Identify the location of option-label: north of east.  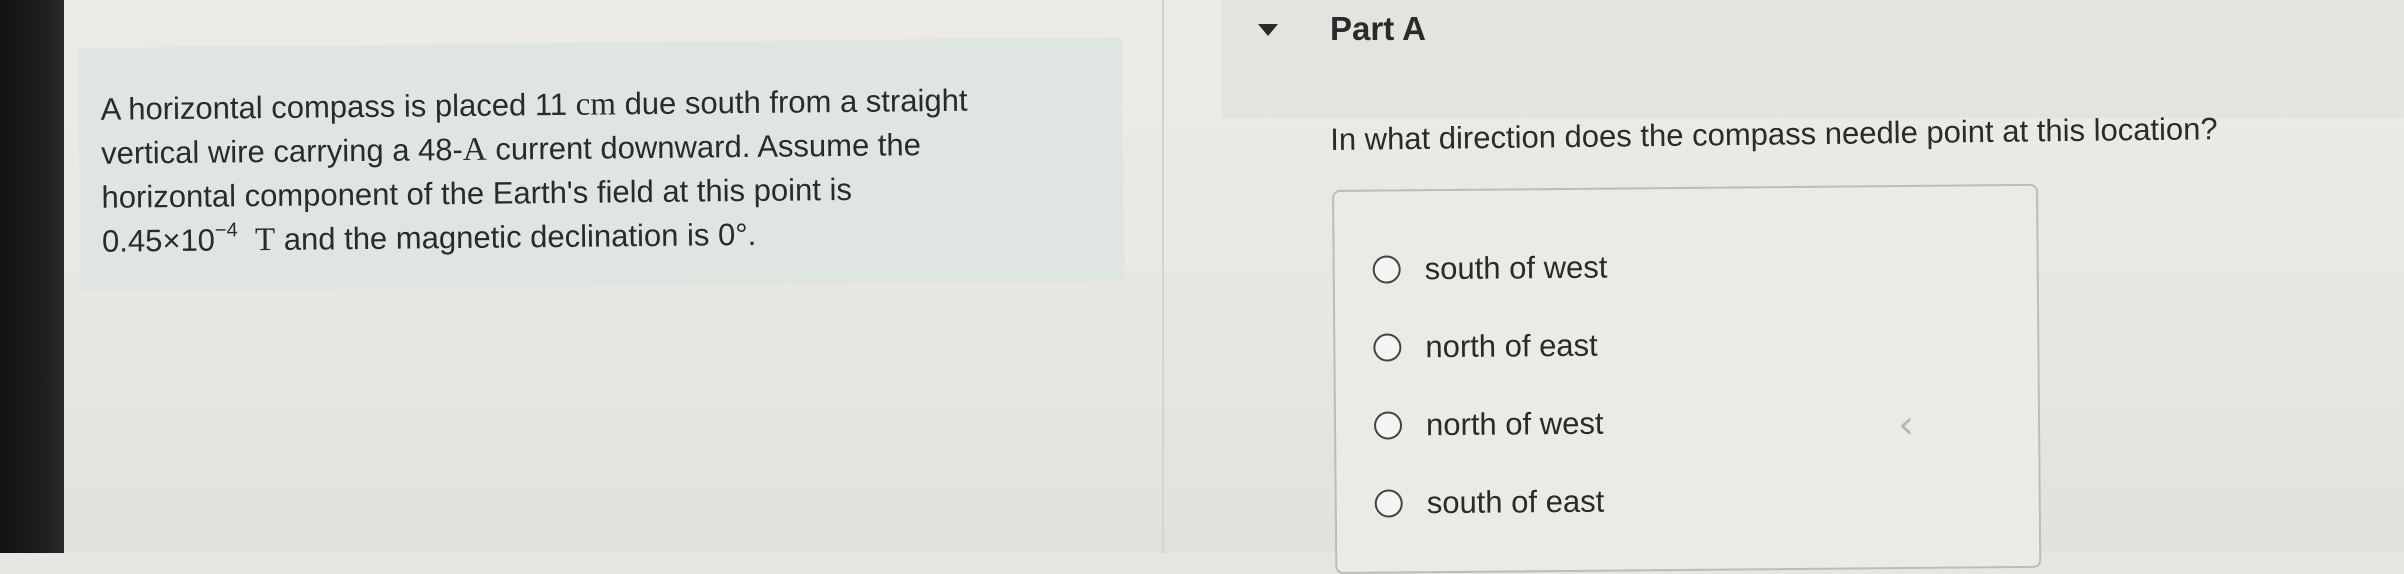
(1511, 346).